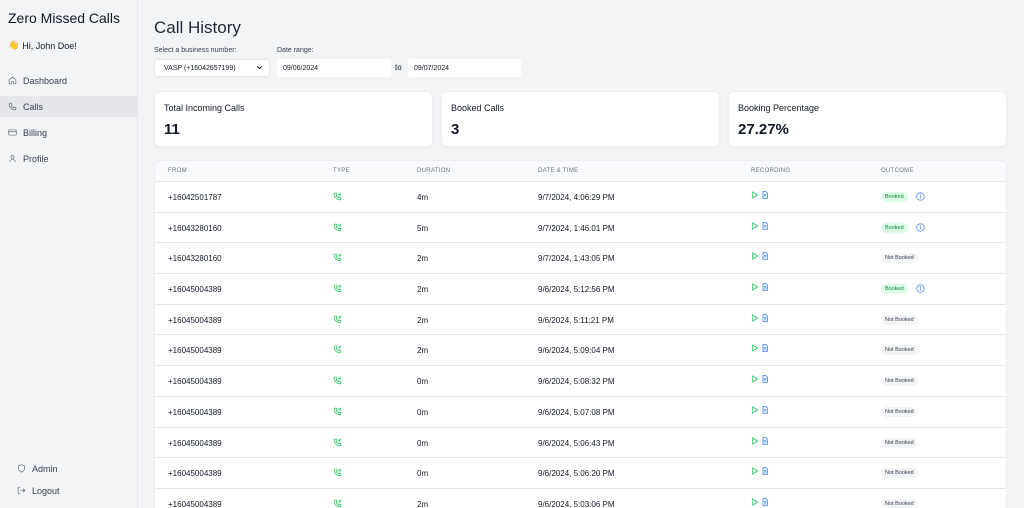 This screenshot has height=508, width=1024. Describe the element at coordinates (558, 171) in the screenshot. I see `column-header-datetime: Date & Time` at that location.